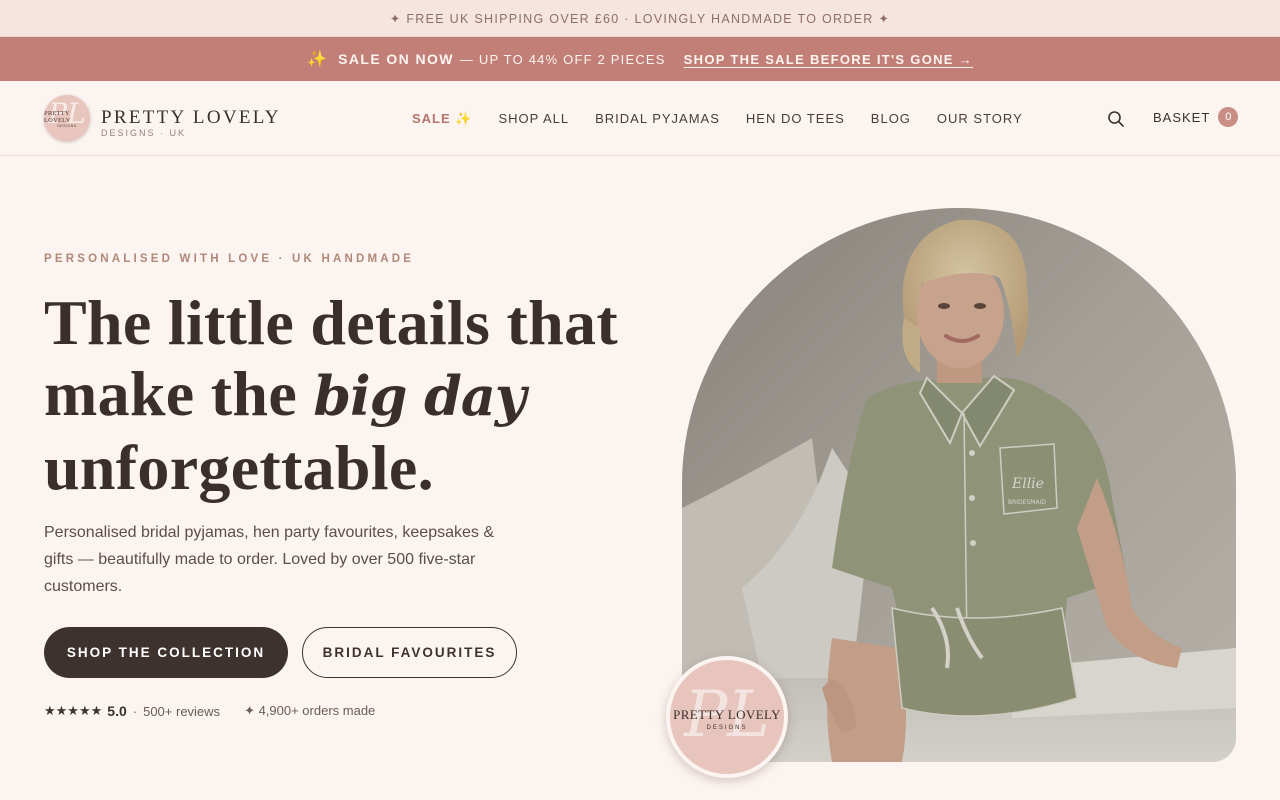 This screenshot has height=800, width=1280. I want to click on nav-item-bridal-pyjamas: BRIDAL PYJAMAS, so click(657, 118).